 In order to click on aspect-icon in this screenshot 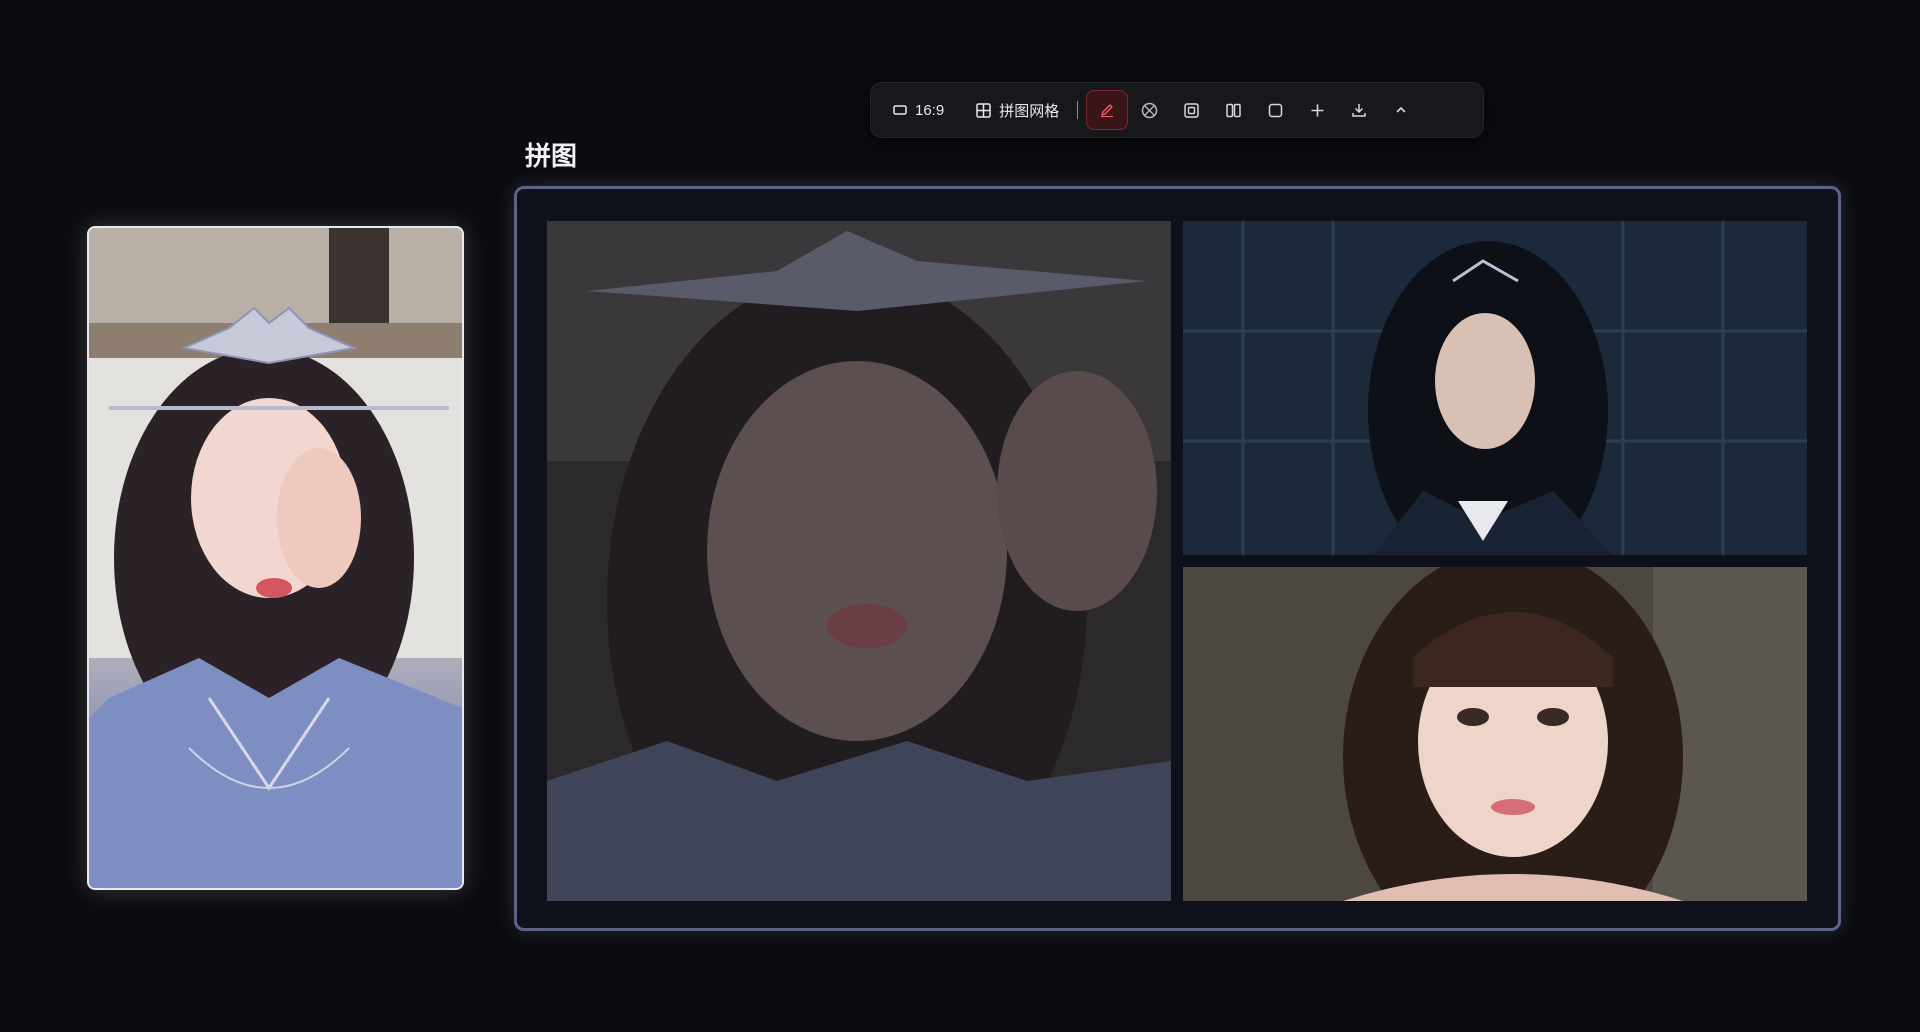, I will do `click(900, 110)`.